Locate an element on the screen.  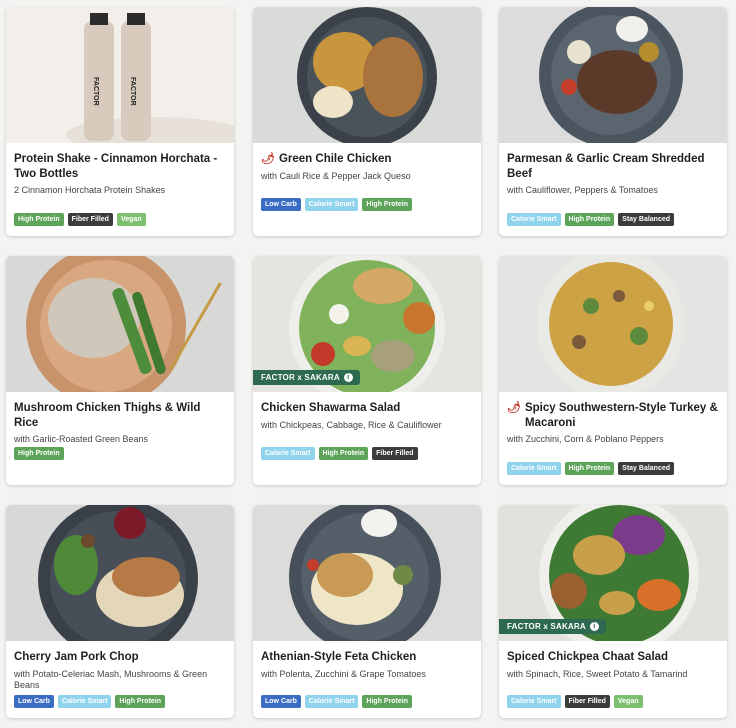
meal-image: FACTOR FACTOR is located at coordinates (120, 75).